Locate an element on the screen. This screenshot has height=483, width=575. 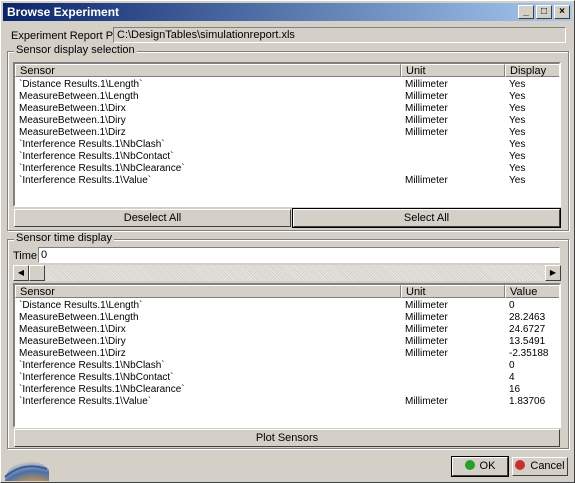
cell-value: -2.35188 is located at coordinates (529, 353).